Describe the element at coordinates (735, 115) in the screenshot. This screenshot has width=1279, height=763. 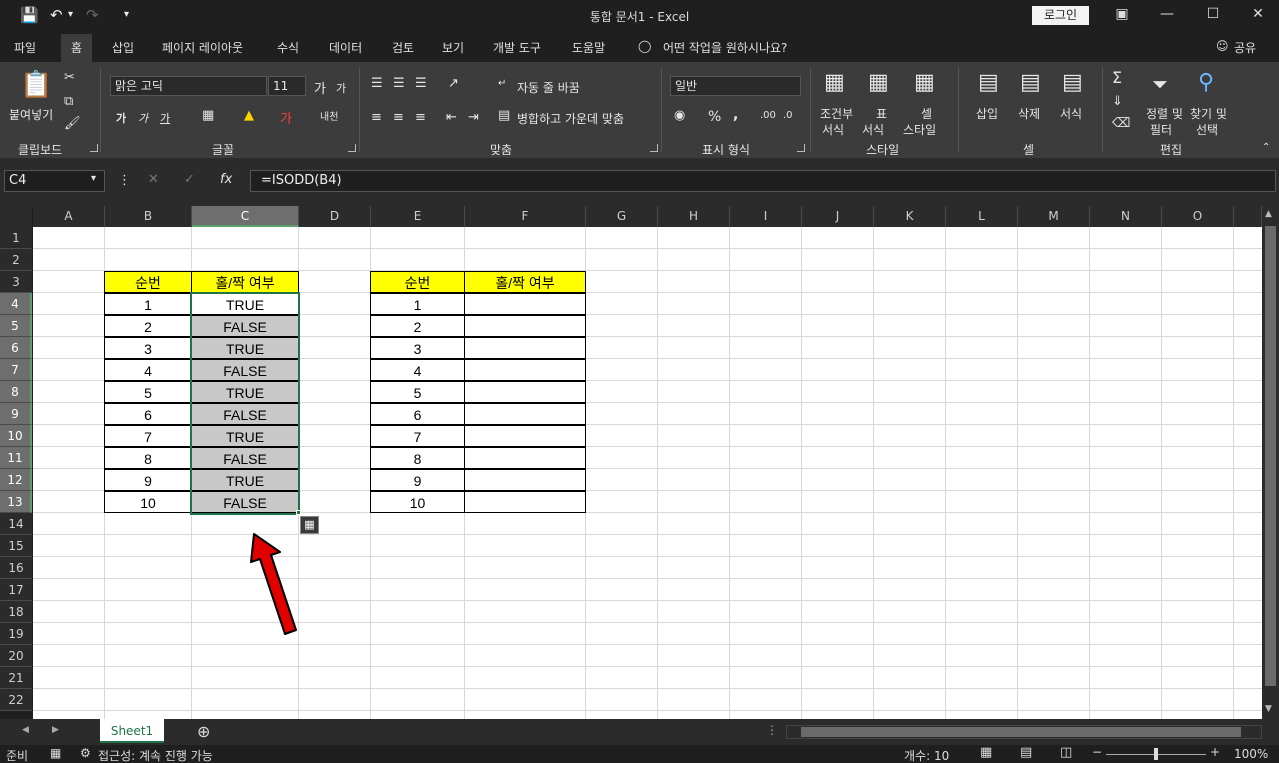
I see `comma-button: ,` at that location.